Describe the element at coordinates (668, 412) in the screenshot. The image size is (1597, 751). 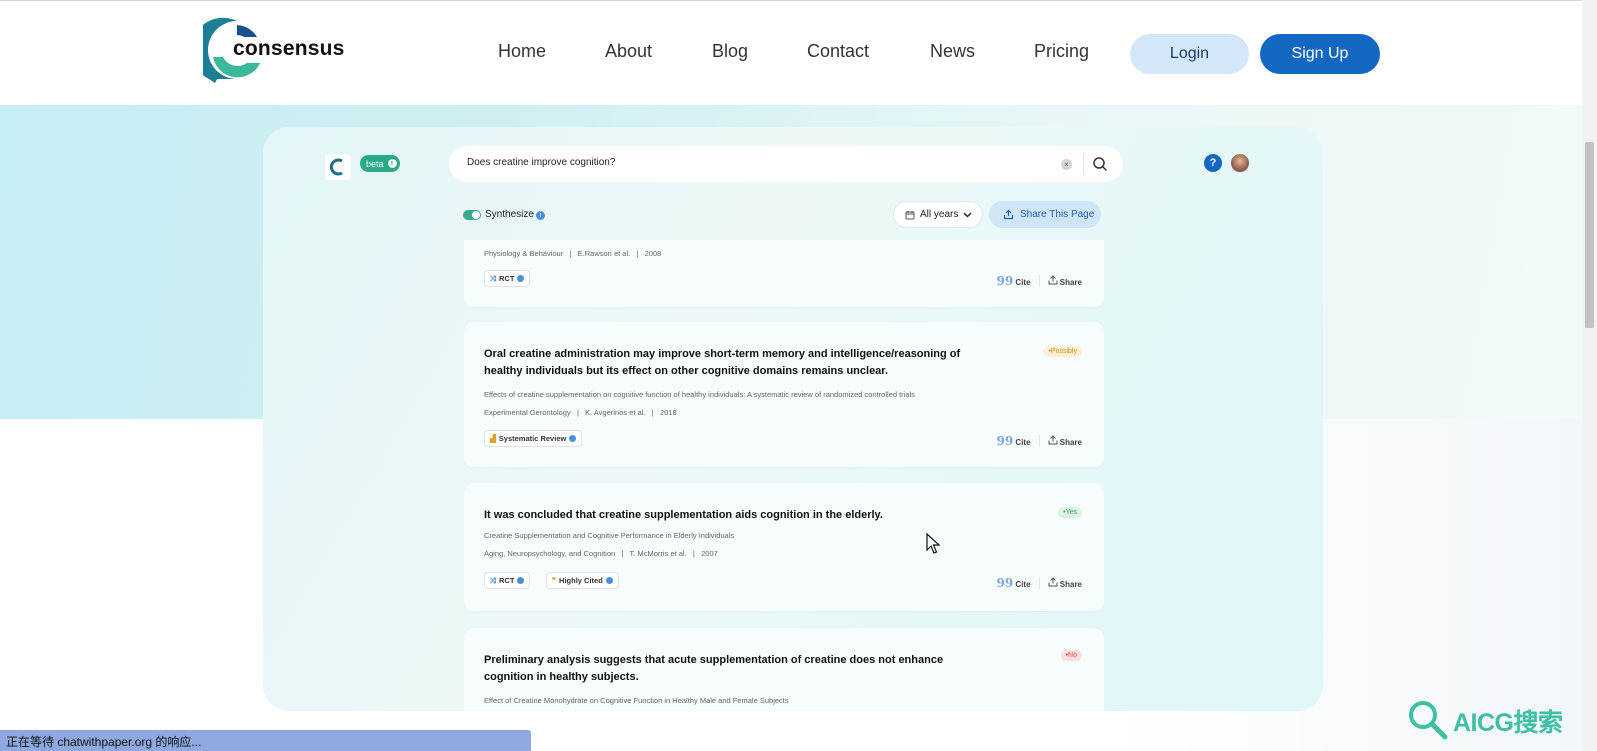
I see `result-year: 2018` at that location.